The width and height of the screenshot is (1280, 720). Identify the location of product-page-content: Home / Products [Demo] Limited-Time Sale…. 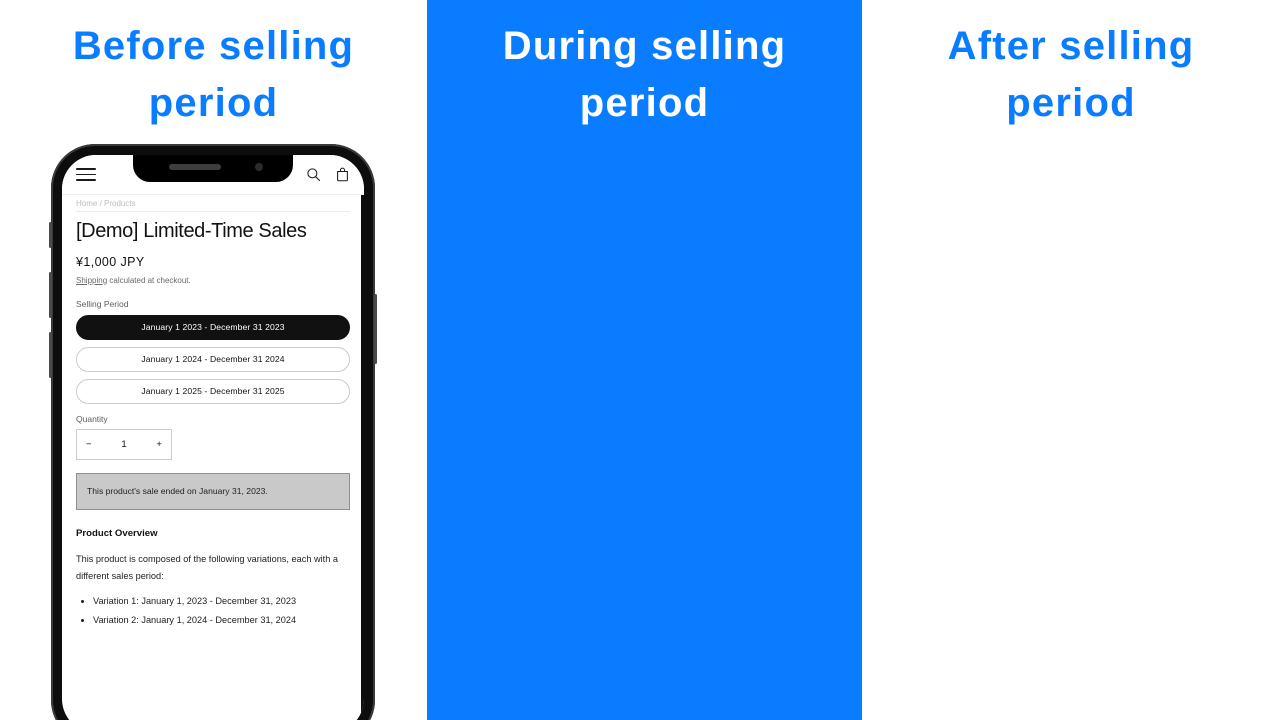
(213, 412).